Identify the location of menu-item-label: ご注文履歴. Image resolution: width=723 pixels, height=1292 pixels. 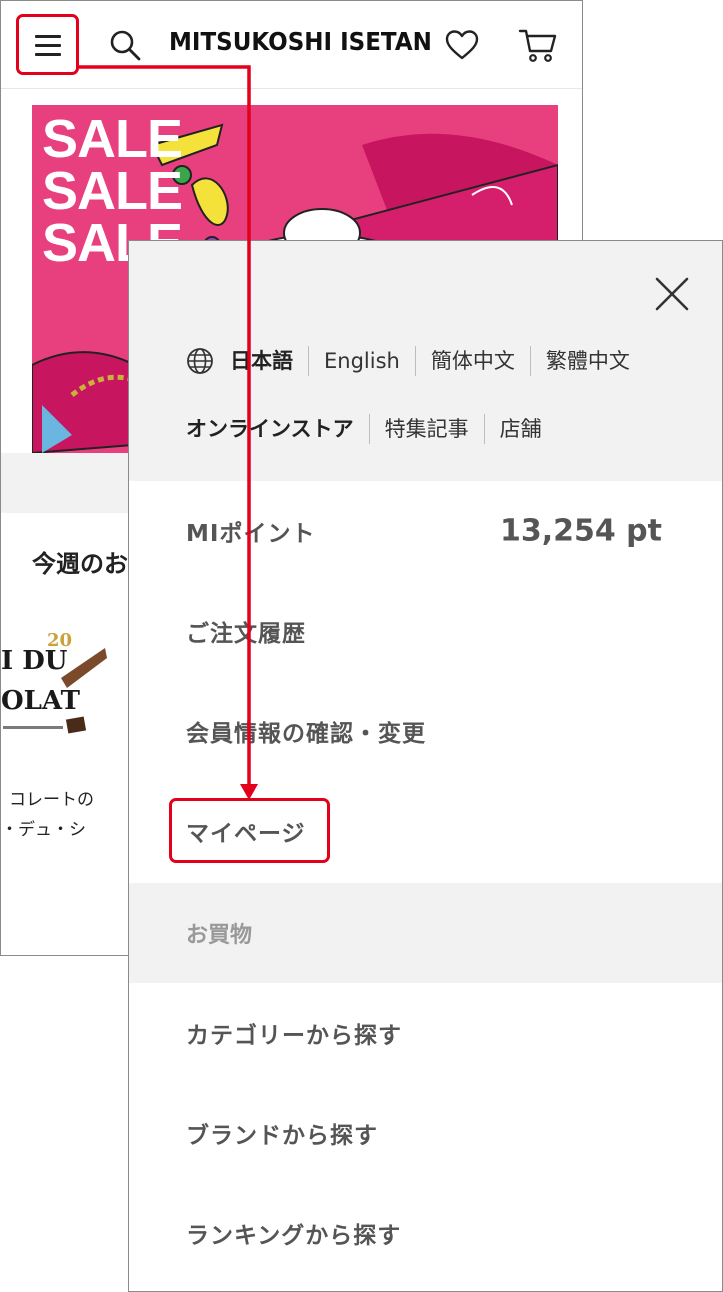
(246, 634).